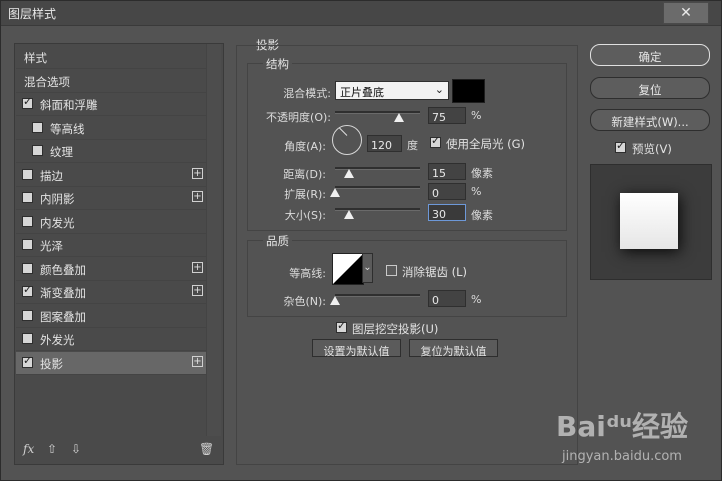 This screenshot has height=481, width=722. I want to click on distance-unit: 像素, so click(482, 173).